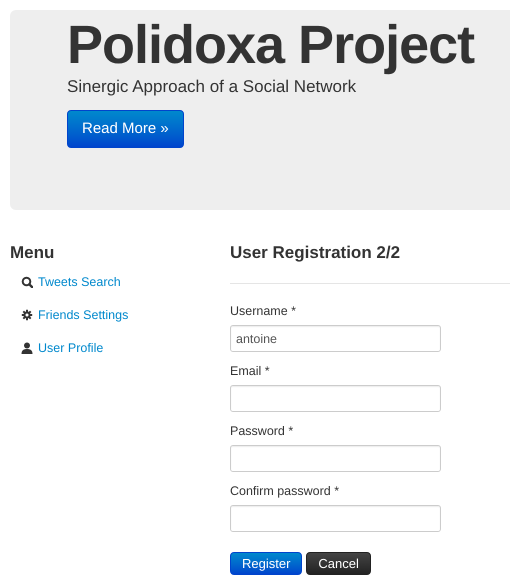 The image size is (510, 576). What do you see at coordinates (250, 371) in the screenshot?
I see `field-label: Email *` at bounding box center [250, 371].